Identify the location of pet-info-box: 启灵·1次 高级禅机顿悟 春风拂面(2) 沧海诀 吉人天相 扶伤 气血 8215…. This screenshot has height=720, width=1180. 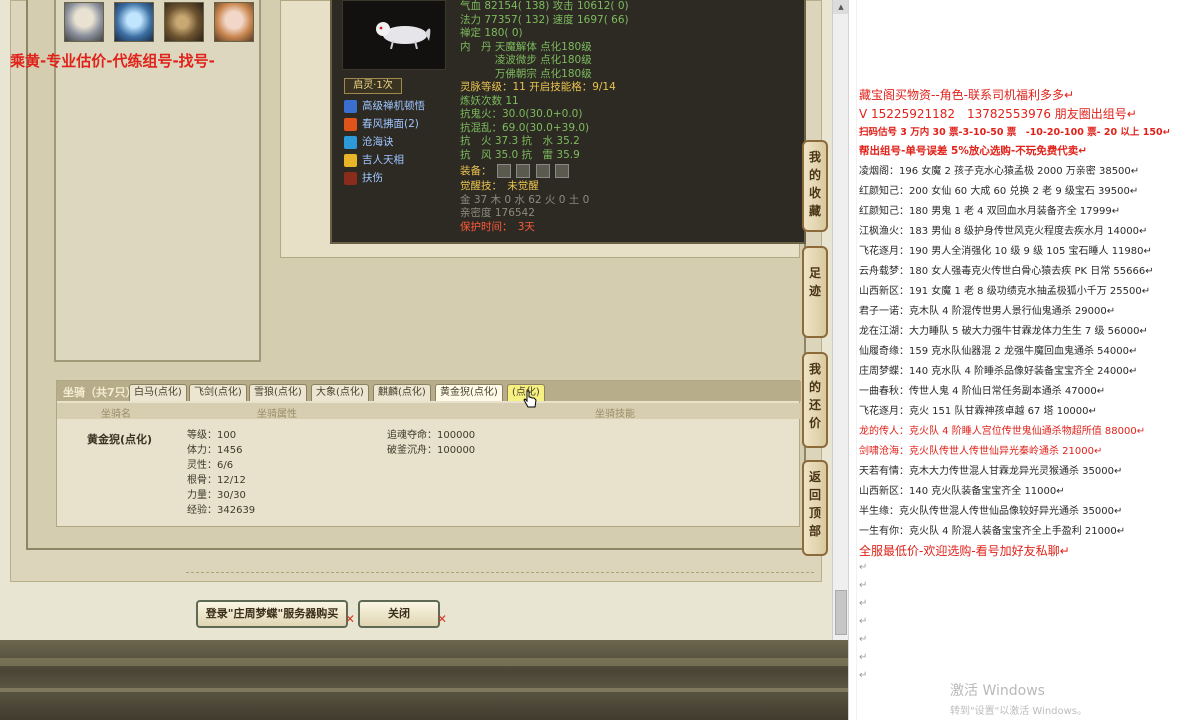
(568, 122).